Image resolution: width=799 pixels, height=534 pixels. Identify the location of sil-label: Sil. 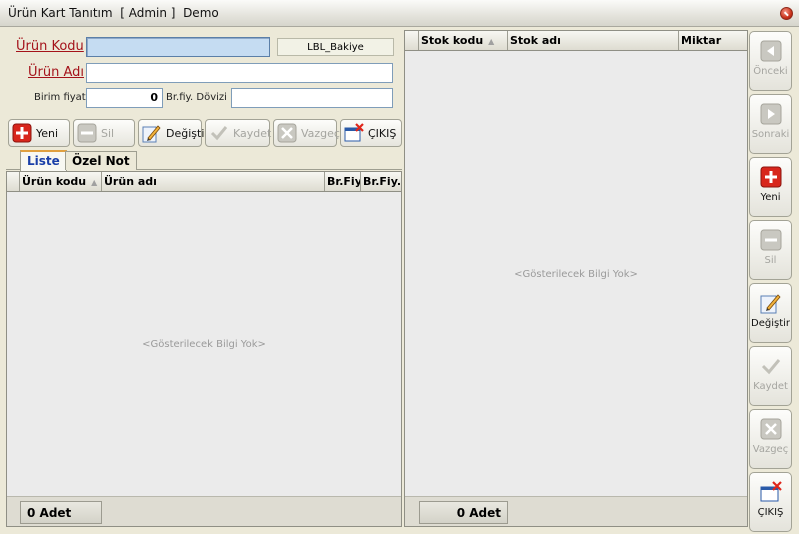
(108, 133).